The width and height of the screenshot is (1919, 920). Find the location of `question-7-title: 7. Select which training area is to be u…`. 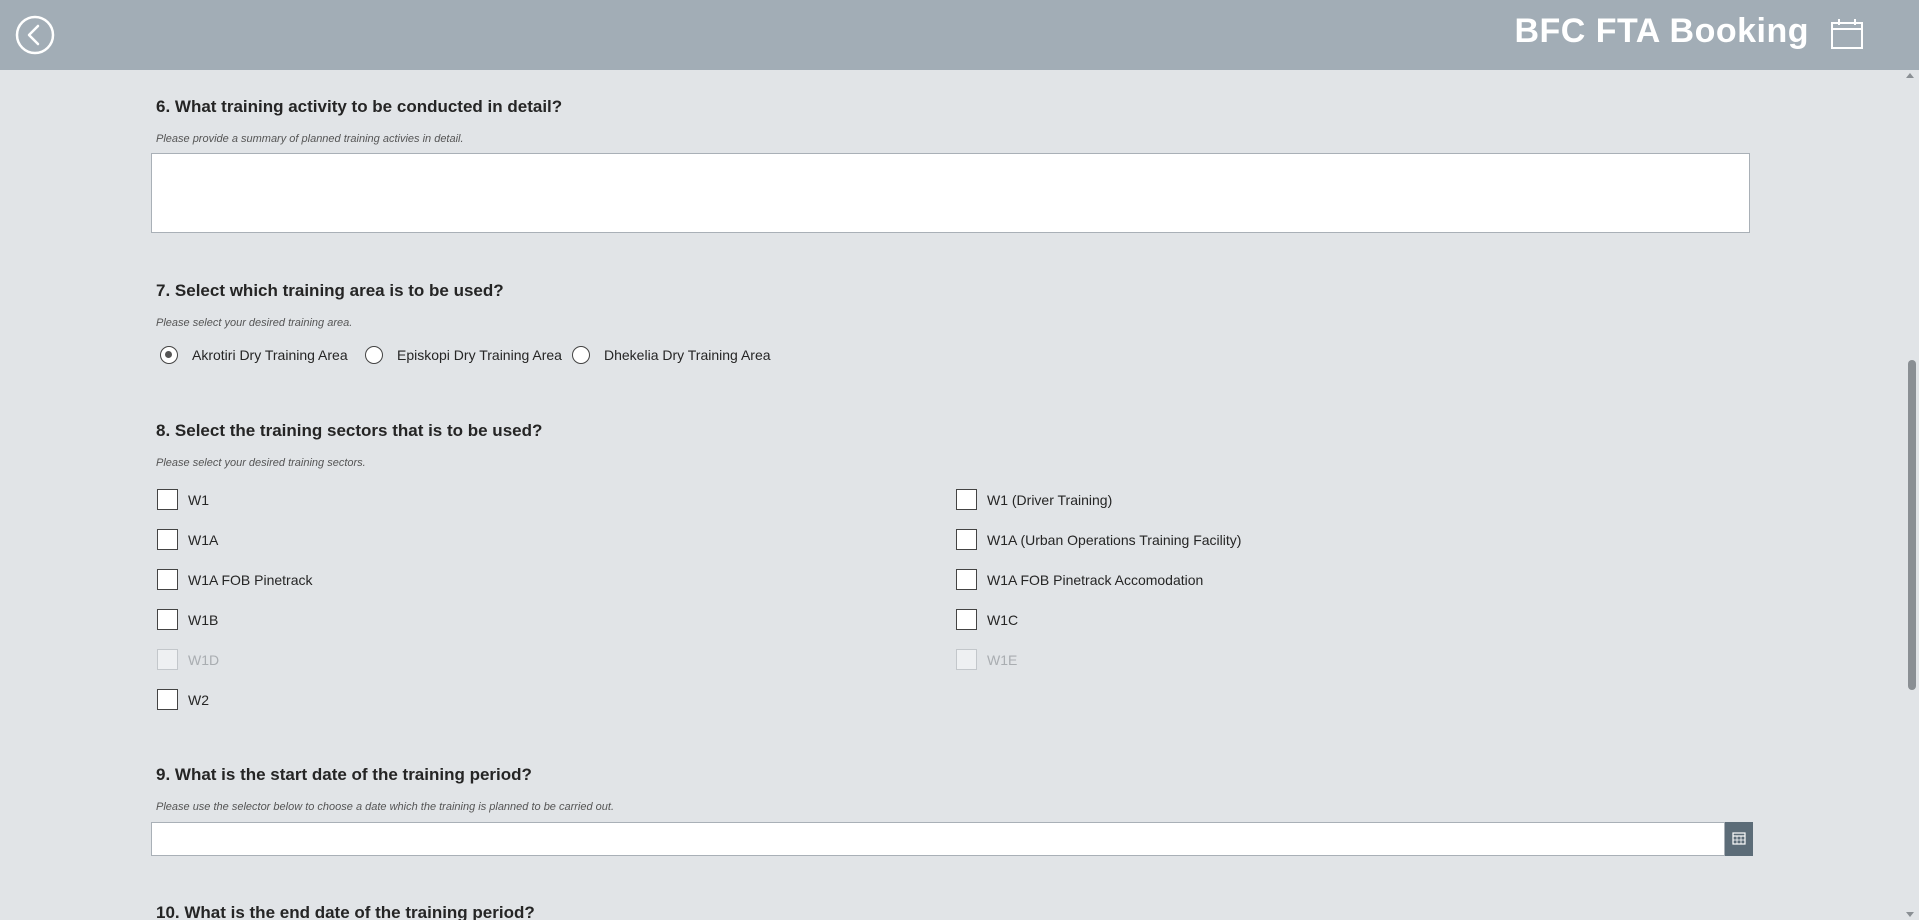

question-7-title: 7. Select which training area is to be u… is located at coordinates (330, 290).